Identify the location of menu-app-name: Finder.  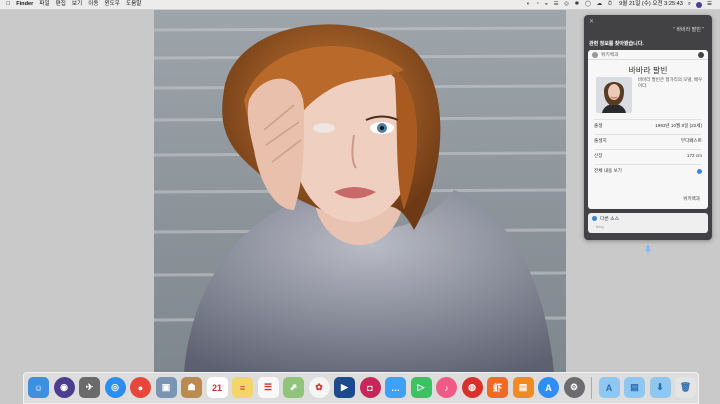
(24, 4).